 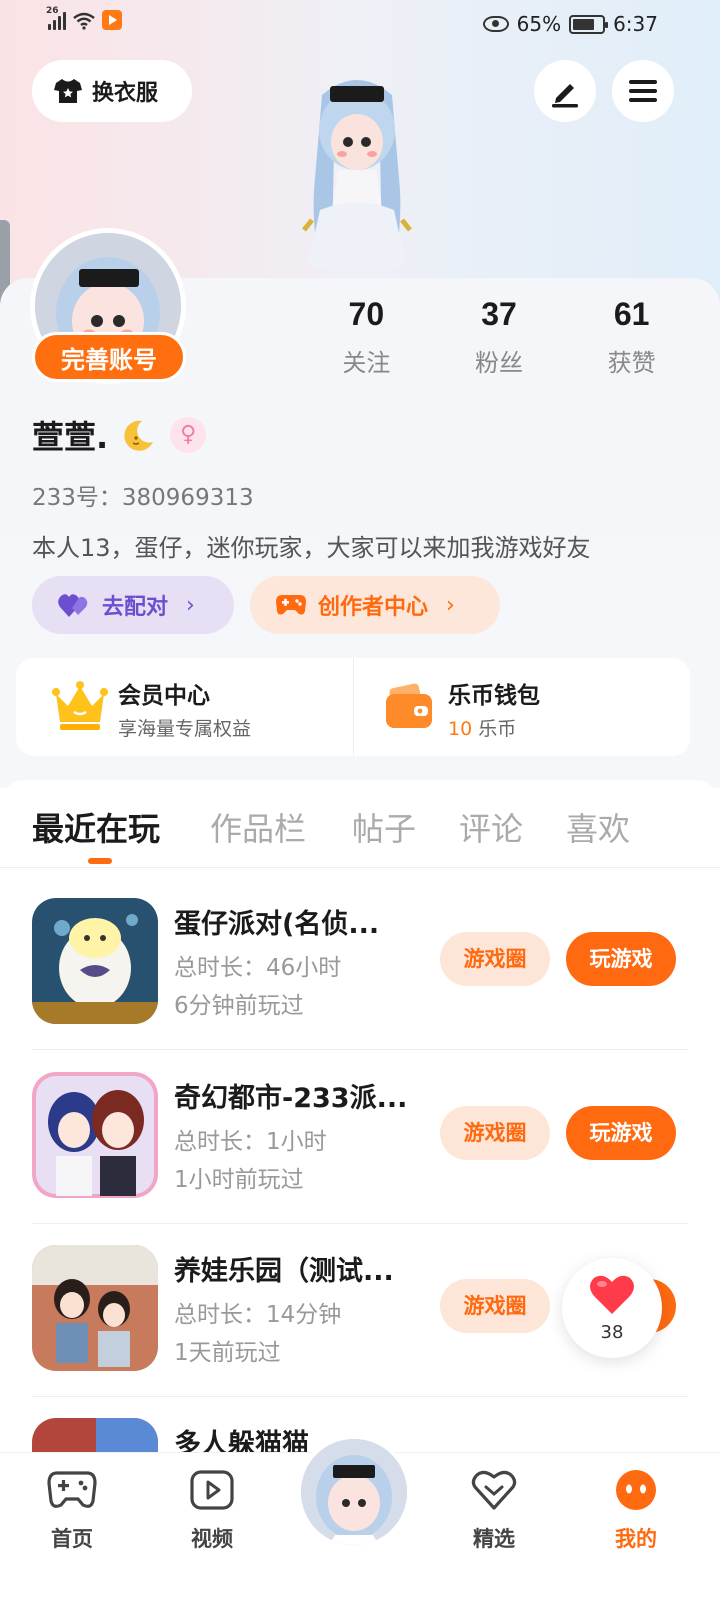 What do you see at coordinates (366, 337) in the screenshot?
I see `stat-following: 70 关注` at bounding box center [366, 337].